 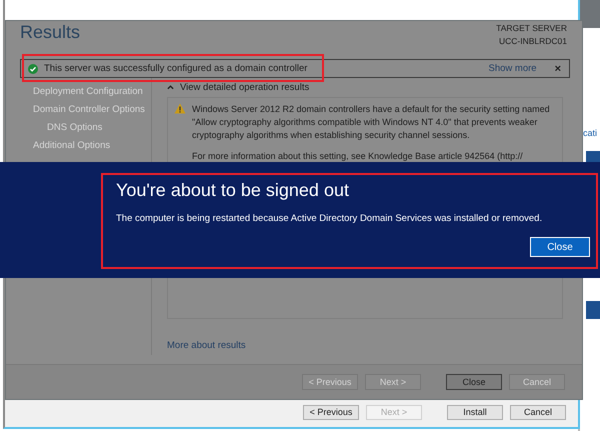 What do you see at coordinates (531, 28) in the screenshot?
I see `target-server-label: TARGET SERVER` at bounding box center [531, 28].